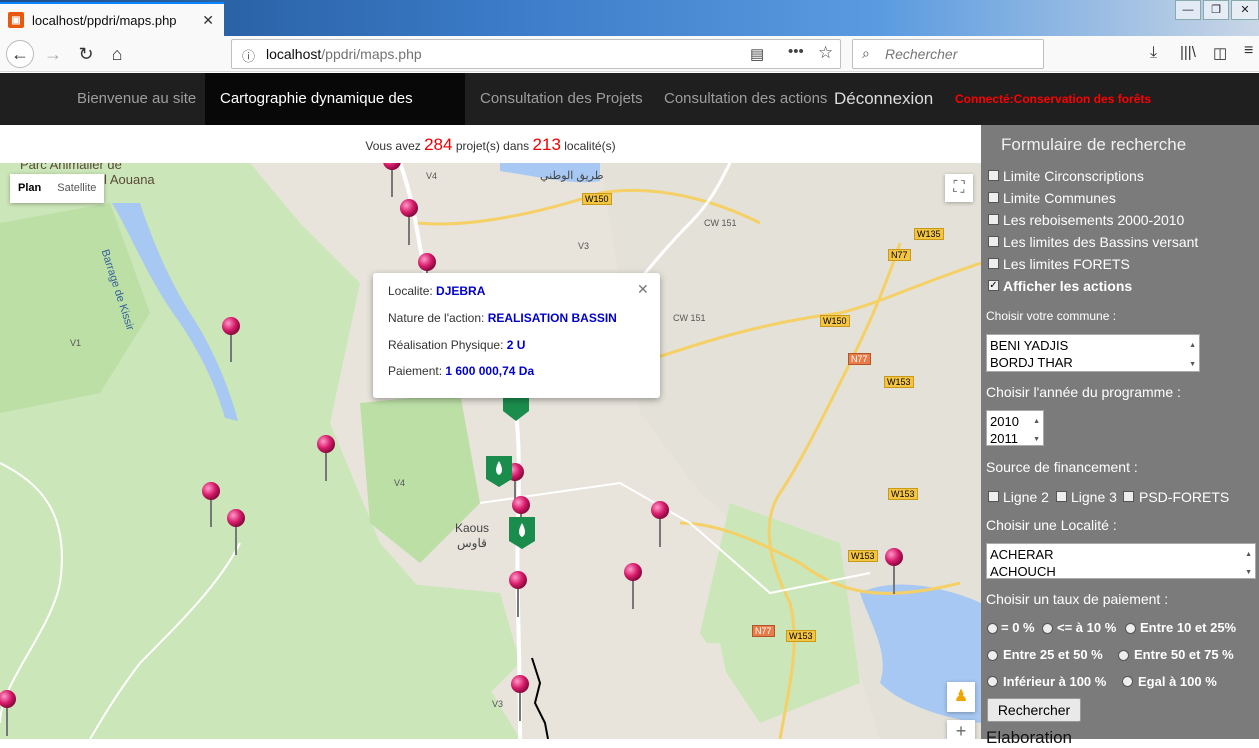 This screenshot has height=748, width=1259. I want to click on bookmark-star-icon: ☆, so click(825, 53).